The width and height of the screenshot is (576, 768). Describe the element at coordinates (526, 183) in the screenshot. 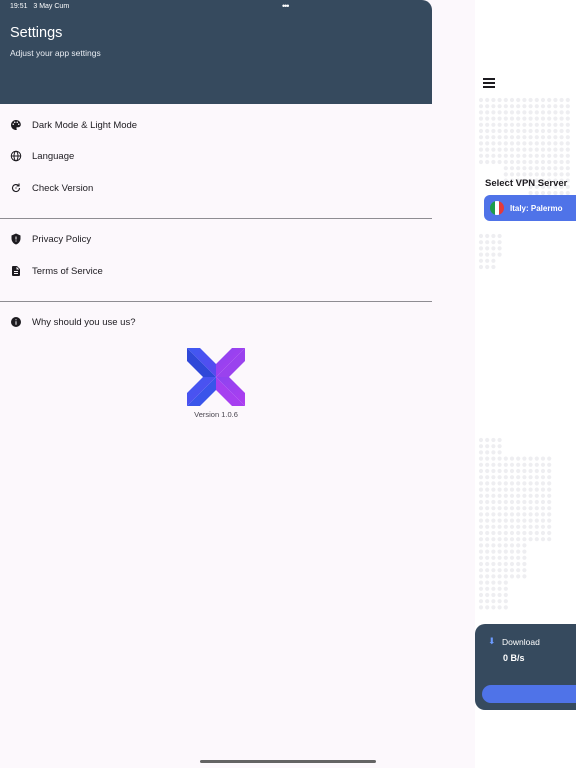

I see `select-vpn-server-label: Select VPN Server` at that location.